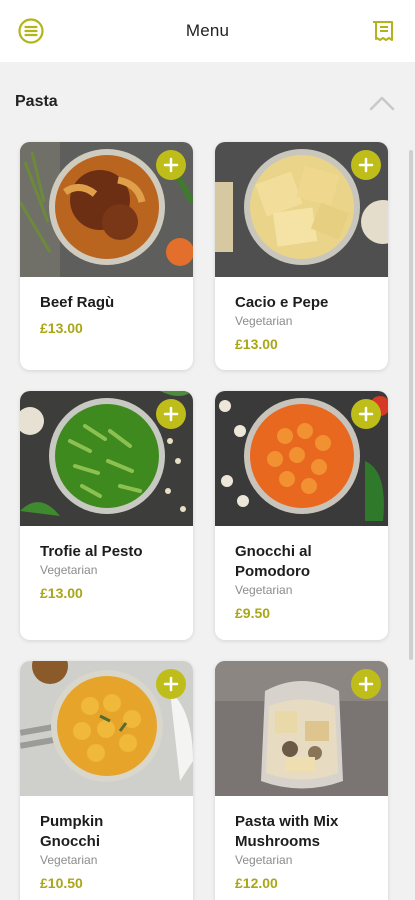 The width and height of the screenshot is (415, 900). I want to click on menu-item-card: Cacio e Pepe Vegetarian £13.00, so click(301, 256).